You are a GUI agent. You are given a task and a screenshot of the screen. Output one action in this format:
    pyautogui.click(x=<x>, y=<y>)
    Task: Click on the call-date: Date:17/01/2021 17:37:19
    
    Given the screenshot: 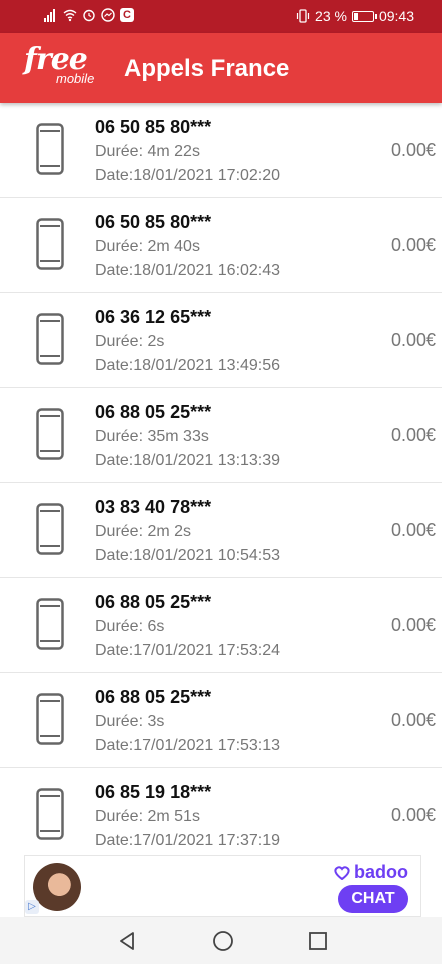 What is the action you would take?
    pyautogui.click(x=188, y=840)
    